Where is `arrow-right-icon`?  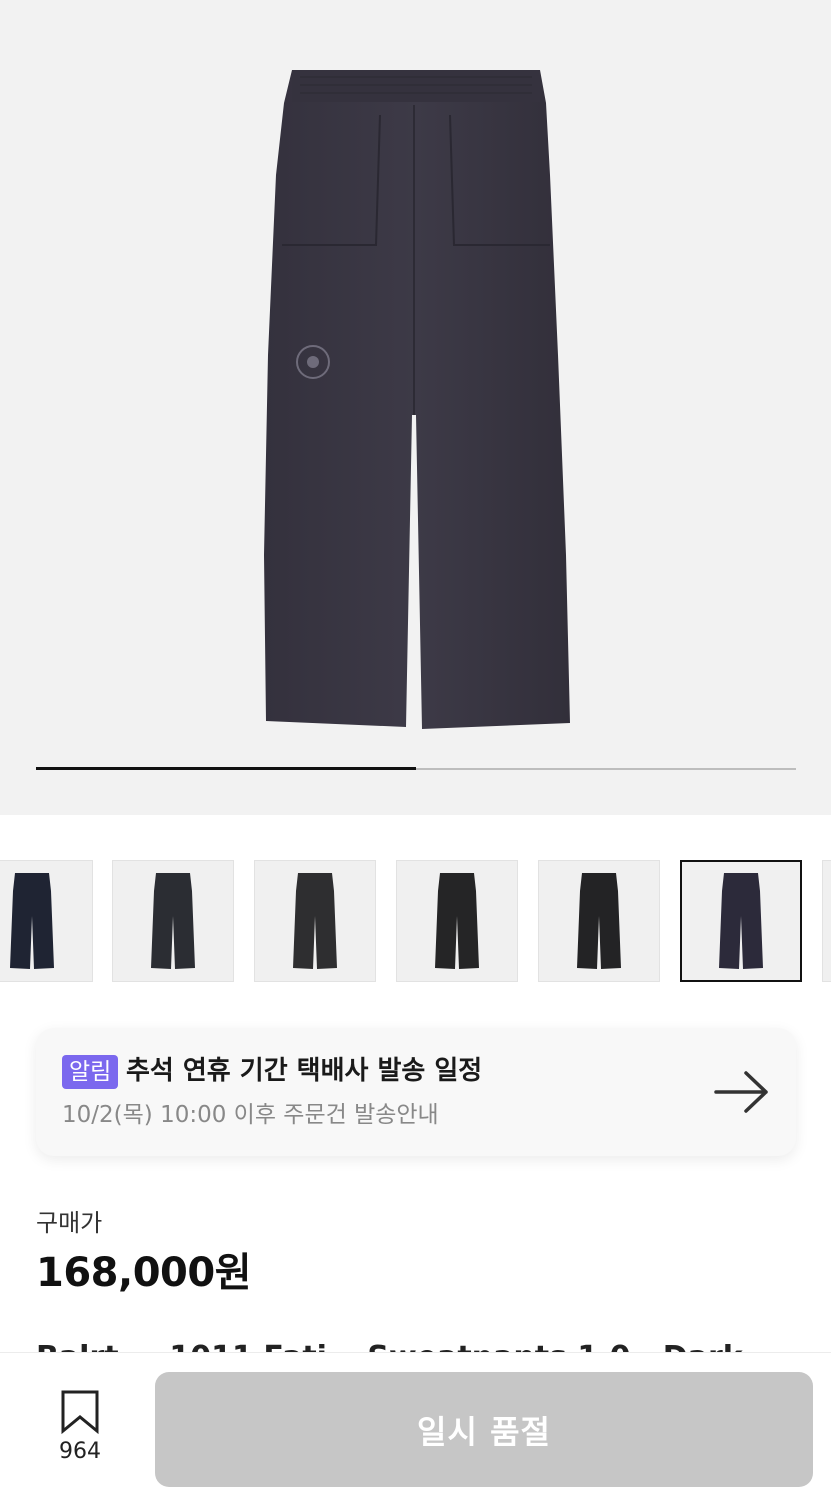 arrow-right-icon is located at coordinates (742, 1092).